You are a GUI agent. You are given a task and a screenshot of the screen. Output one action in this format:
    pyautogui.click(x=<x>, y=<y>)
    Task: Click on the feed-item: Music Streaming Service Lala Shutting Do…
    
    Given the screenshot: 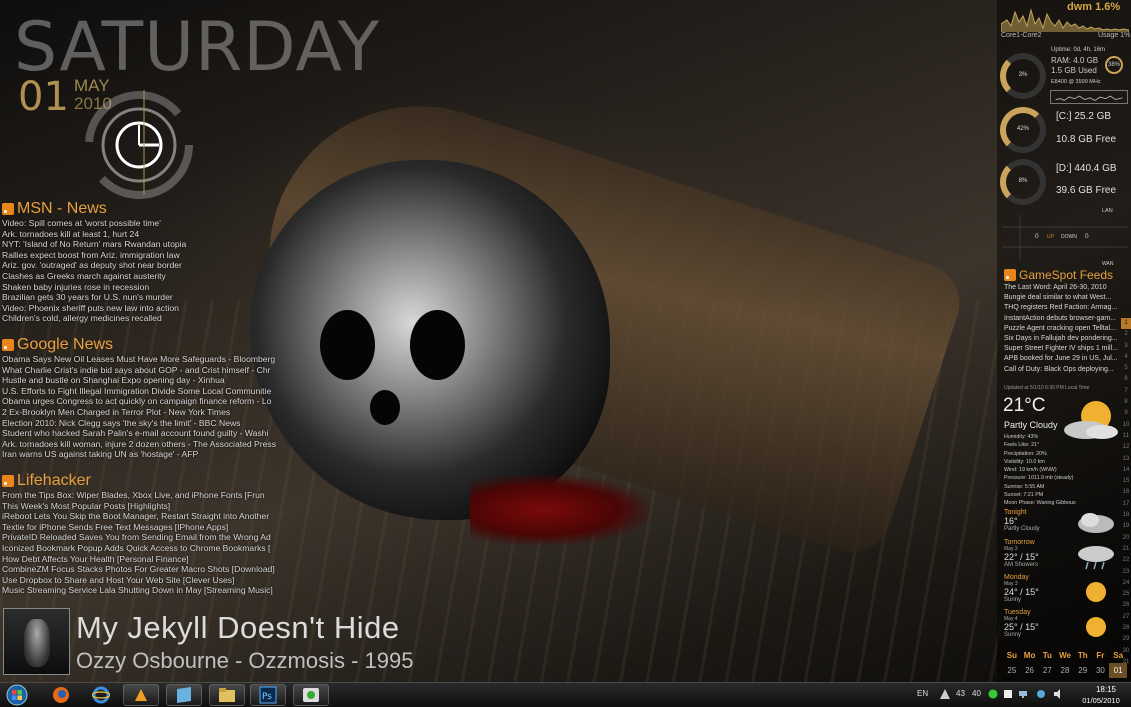 What is the action you would take?
    pyautogui.click(x=138, y=590)
    